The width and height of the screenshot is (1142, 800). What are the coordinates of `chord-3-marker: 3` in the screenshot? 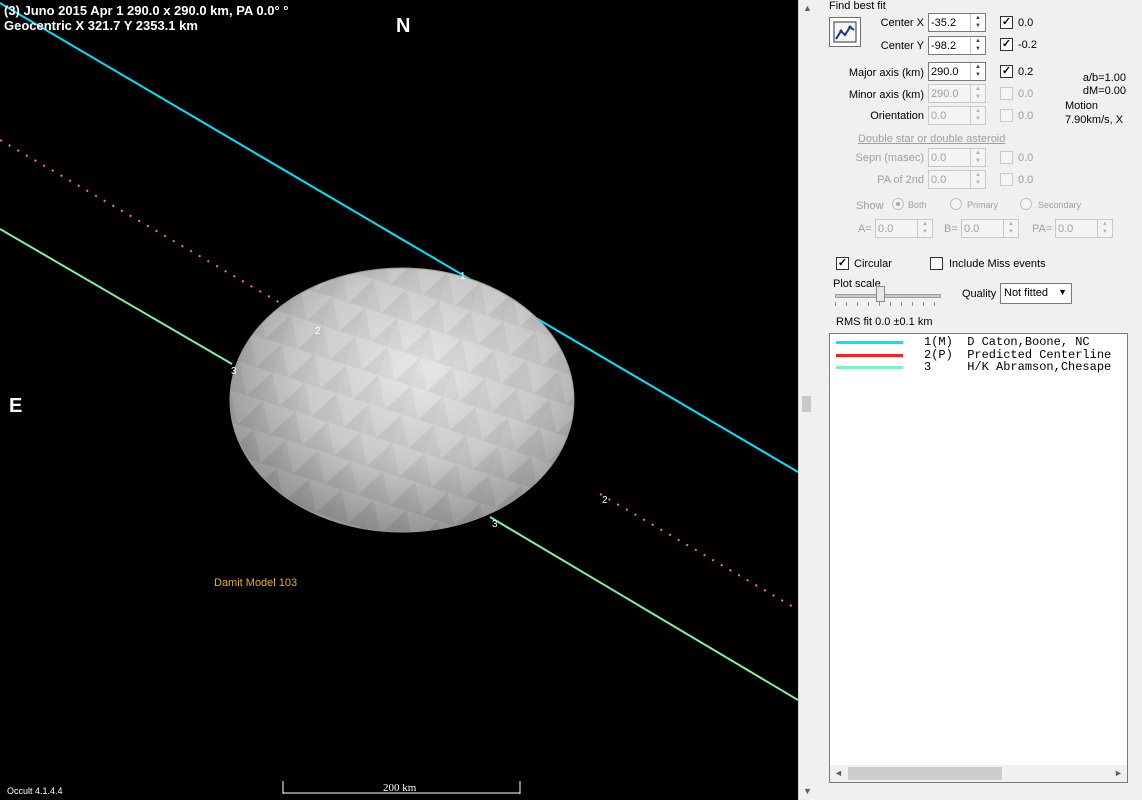 It's located at (234, 371).